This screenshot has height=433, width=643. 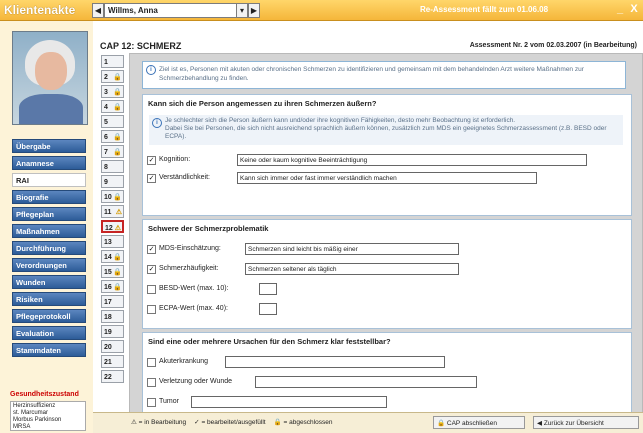 What do you see at coordinates (108, 332) in the screenshot?
I see `step-label: 19` at bounding box center [108, 332].